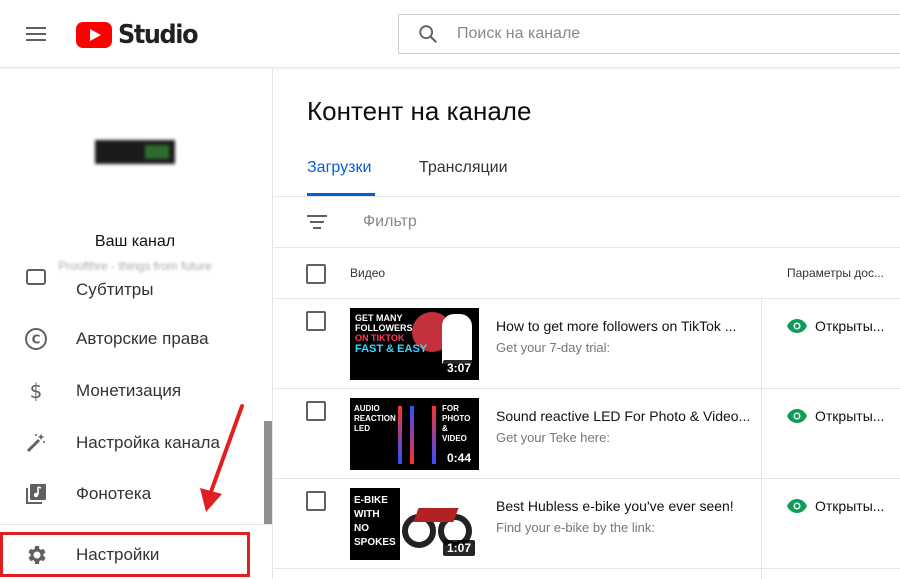  What do you see at coordinates (380, 338) in the screenshot?
I see `thumbnail-text: ON TIKTOK` at bounding box center [380, 338].